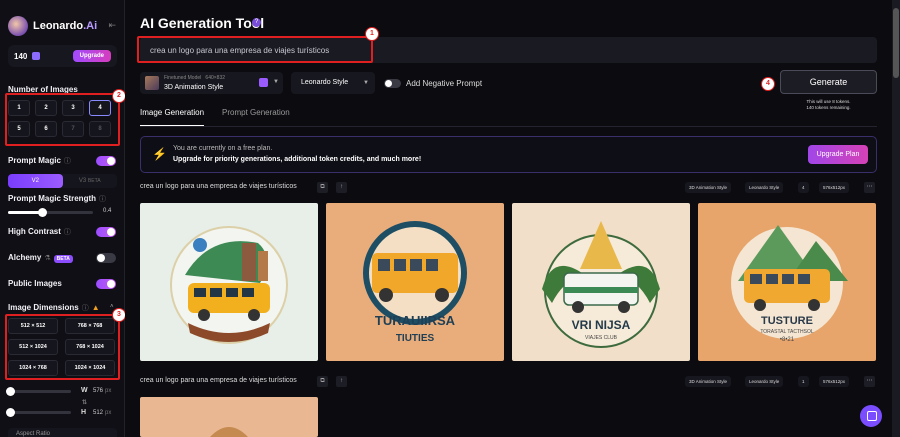 The image size is (900, 437). What do you see at coordinates (90, 181) in the screenshot?
I see `version-v3: V3 BETA` at bounding box center [90, 181].